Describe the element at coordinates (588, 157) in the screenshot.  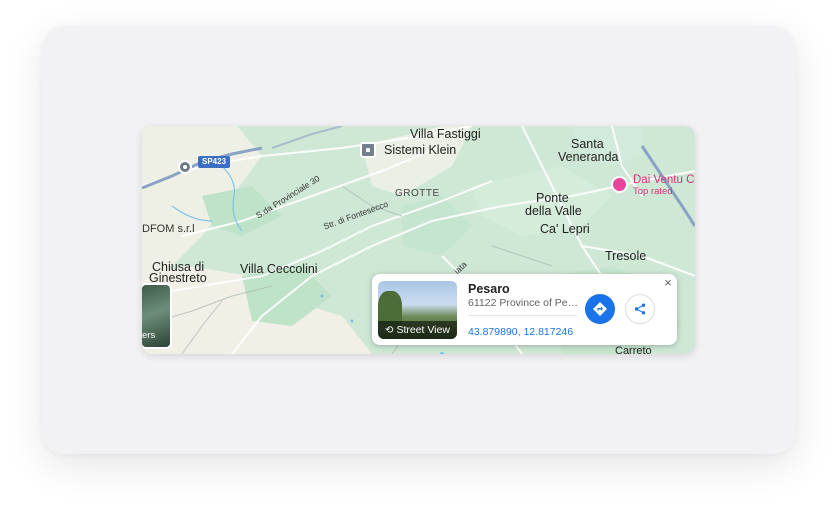
I see `label-veneranda: Veneranda` at that location.